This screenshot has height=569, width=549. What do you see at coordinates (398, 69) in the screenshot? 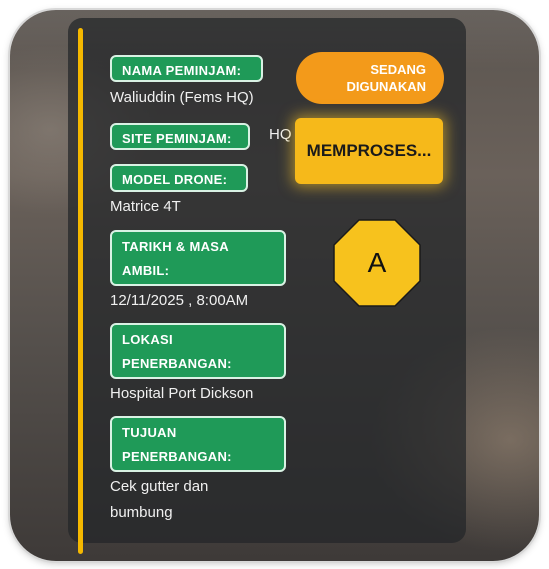
I see `status-line1: SEDANG` at bounding box center [398, 69].